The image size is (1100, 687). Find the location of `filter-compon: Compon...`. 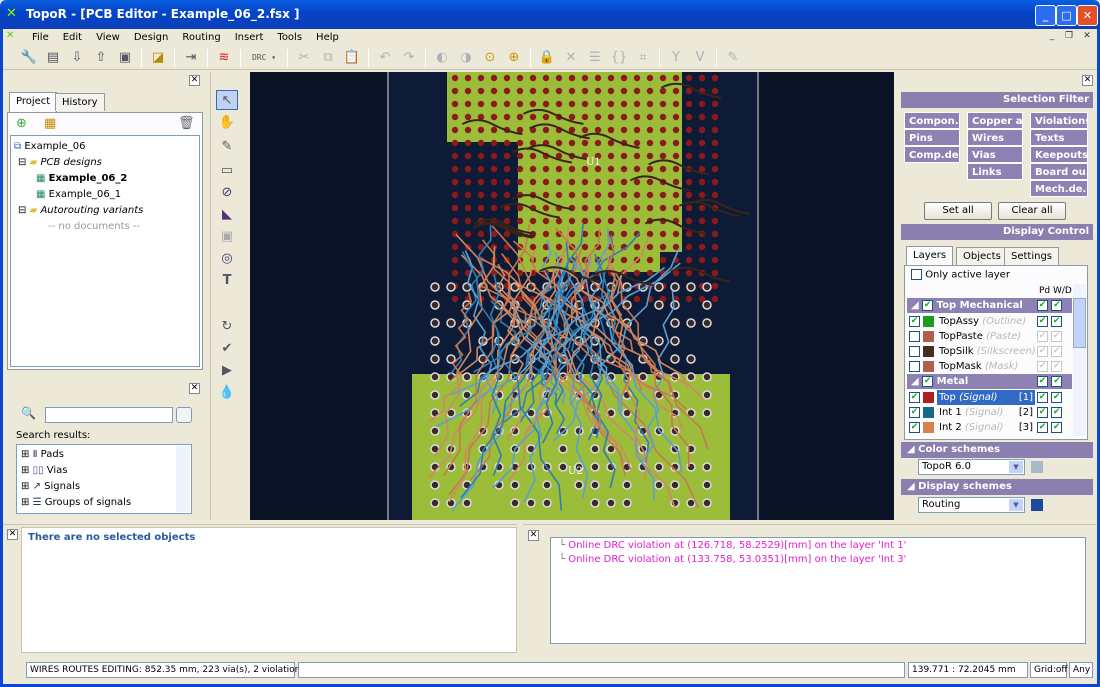

filter-compon: Compon... is located at coordinates (932, 120).